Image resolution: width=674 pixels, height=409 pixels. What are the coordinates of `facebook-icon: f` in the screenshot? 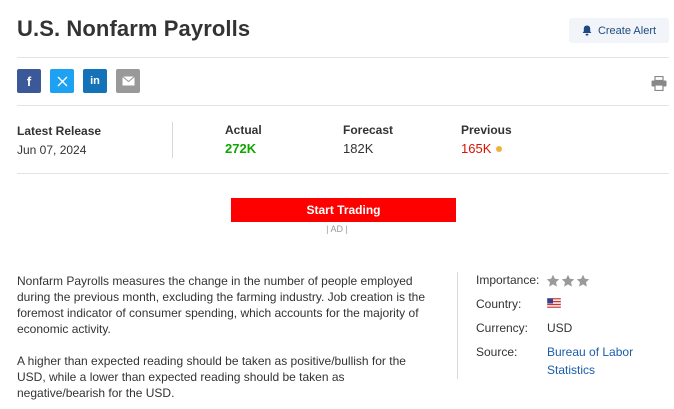 It's located at (29, 81).